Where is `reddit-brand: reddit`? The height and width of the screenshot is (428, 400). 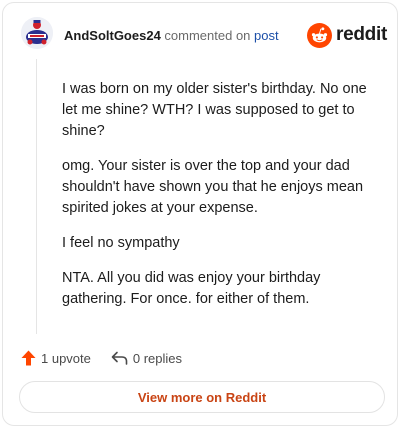 reddit-brand: reddit is located at coordinates (347, 35).